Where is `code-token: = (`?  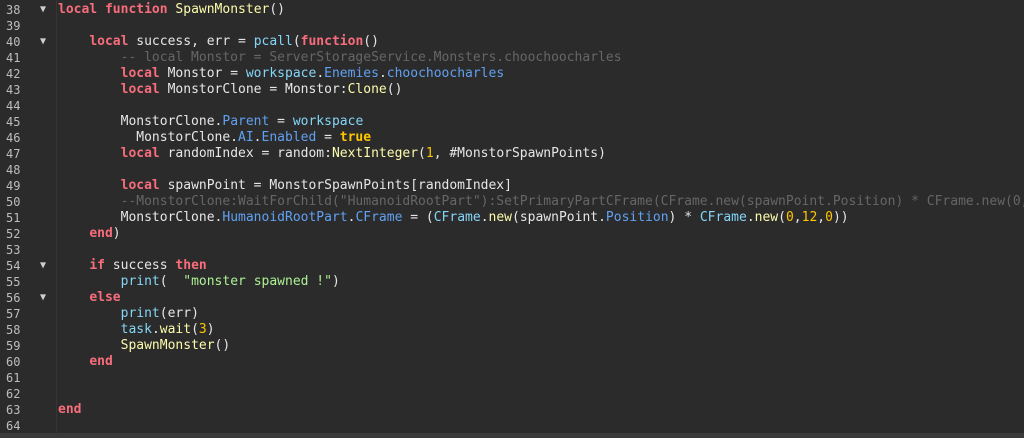 code-token: = ( is located at coordinates (418, 217).